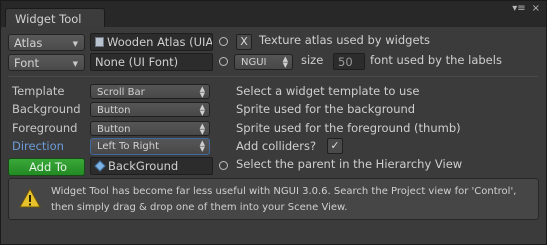 The height and width of the screenshot is (245, 547). Describe the element at coordinates (128, 146) in the screenshot. I see `direction-value: Left To Right` at that location.